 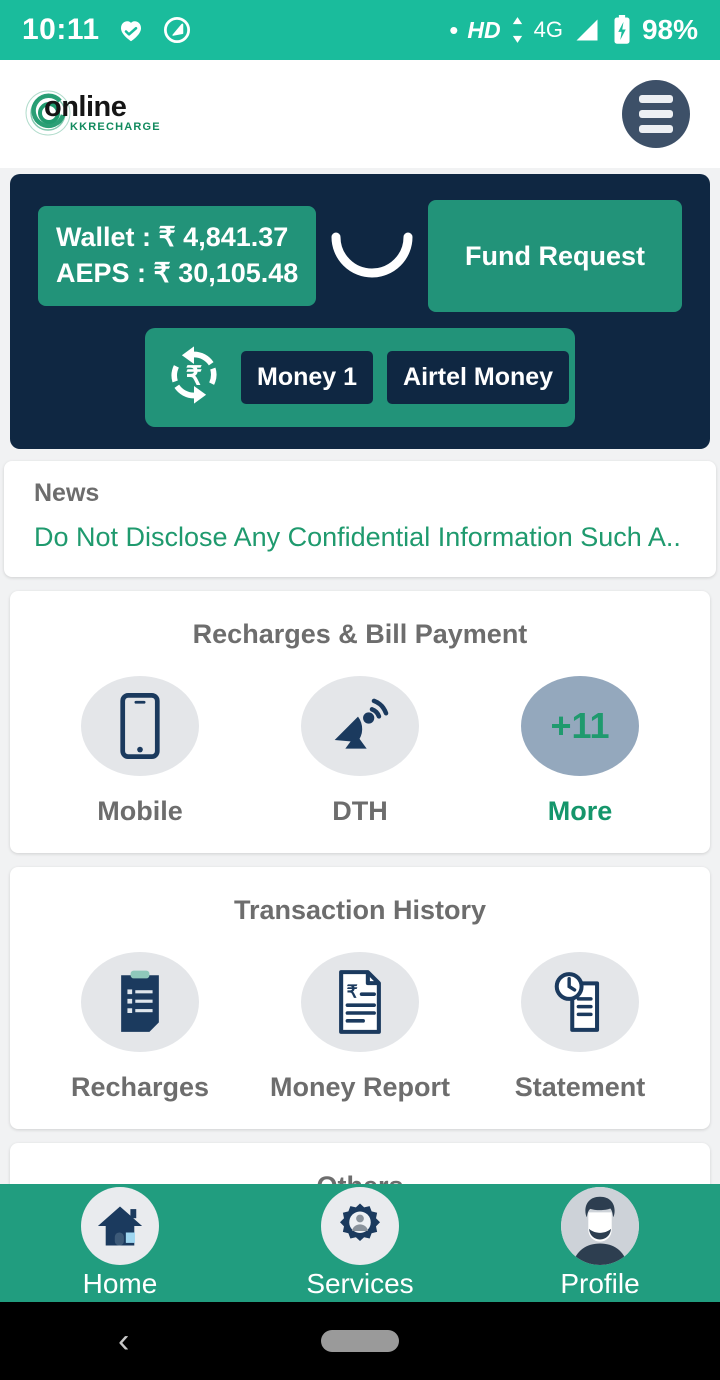 What do you see at coordinates (360, 114) in the screenshot?
I see `app-header: online KKRECHARGE` at bounding box center [360, 114].